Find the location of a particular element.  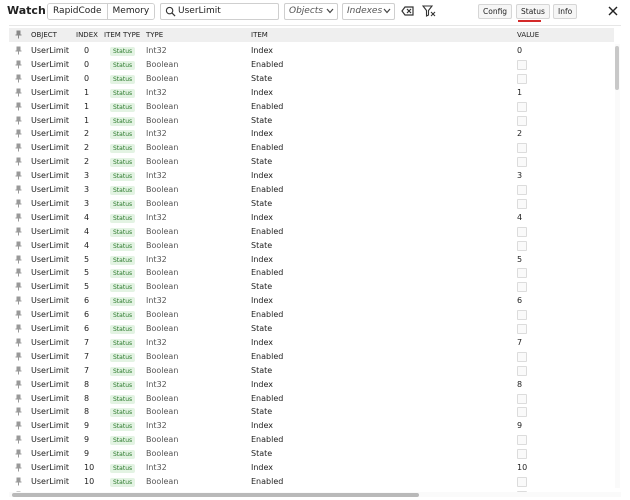

table-row: UserLimit 7 Status Int32 Index 7 is located at coordinates (311, 343).